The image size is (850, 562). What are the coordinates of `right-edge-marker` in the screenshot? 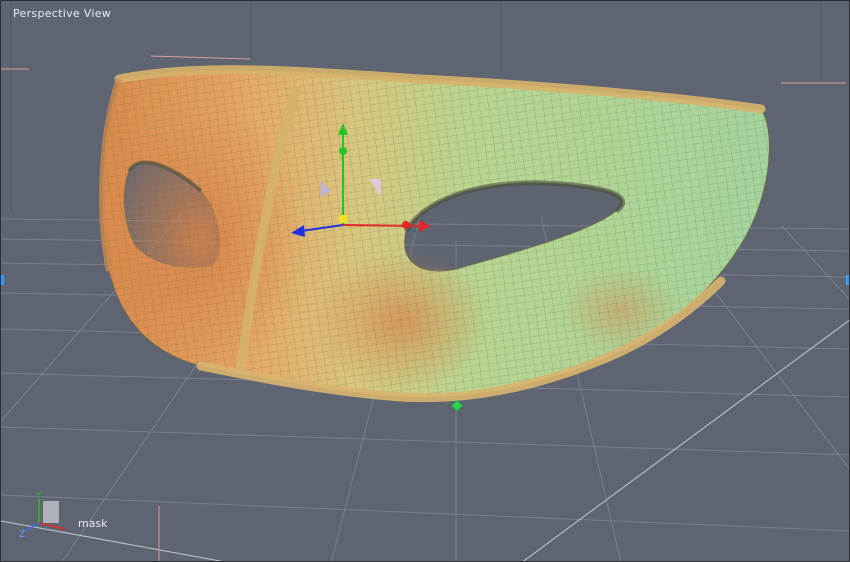 It's located at (847, 280).